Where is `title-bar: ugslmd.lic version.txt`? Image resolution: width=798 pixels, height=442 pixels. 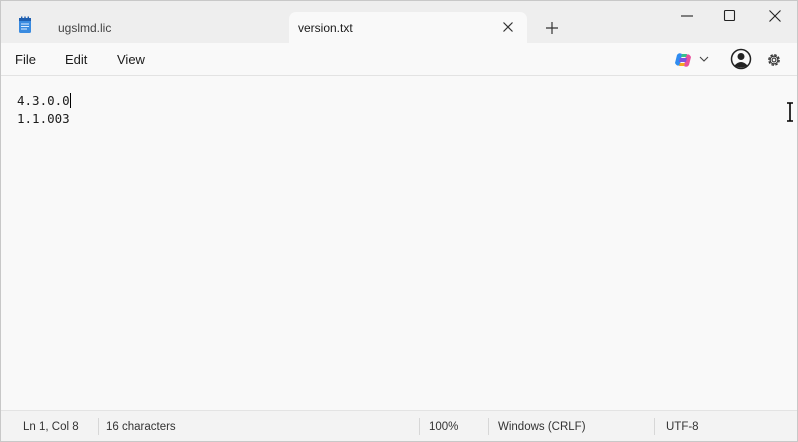 title-bar: ugslmd.lic version.txt is located at coordinates (399, 22).